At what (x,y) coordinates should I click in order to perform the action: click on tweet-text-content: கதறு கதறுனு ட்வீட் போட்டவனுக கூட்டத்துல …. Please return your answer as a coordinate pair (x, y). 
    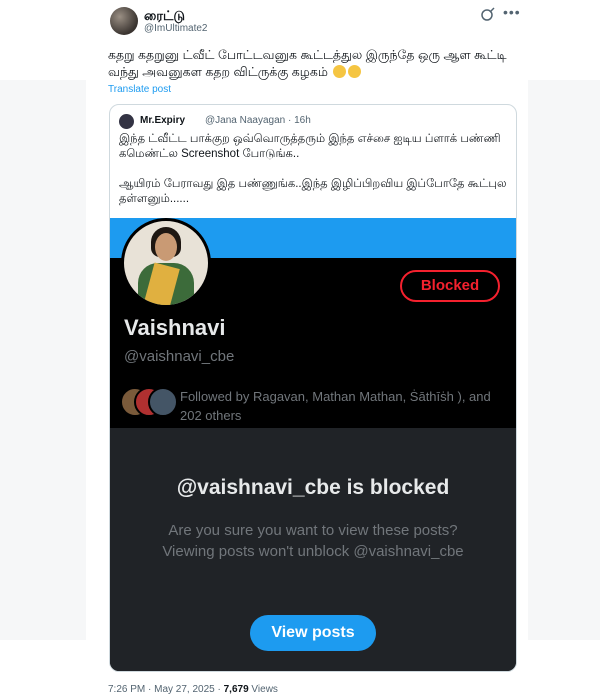
    Looking at the image, I should click on (307, 63).